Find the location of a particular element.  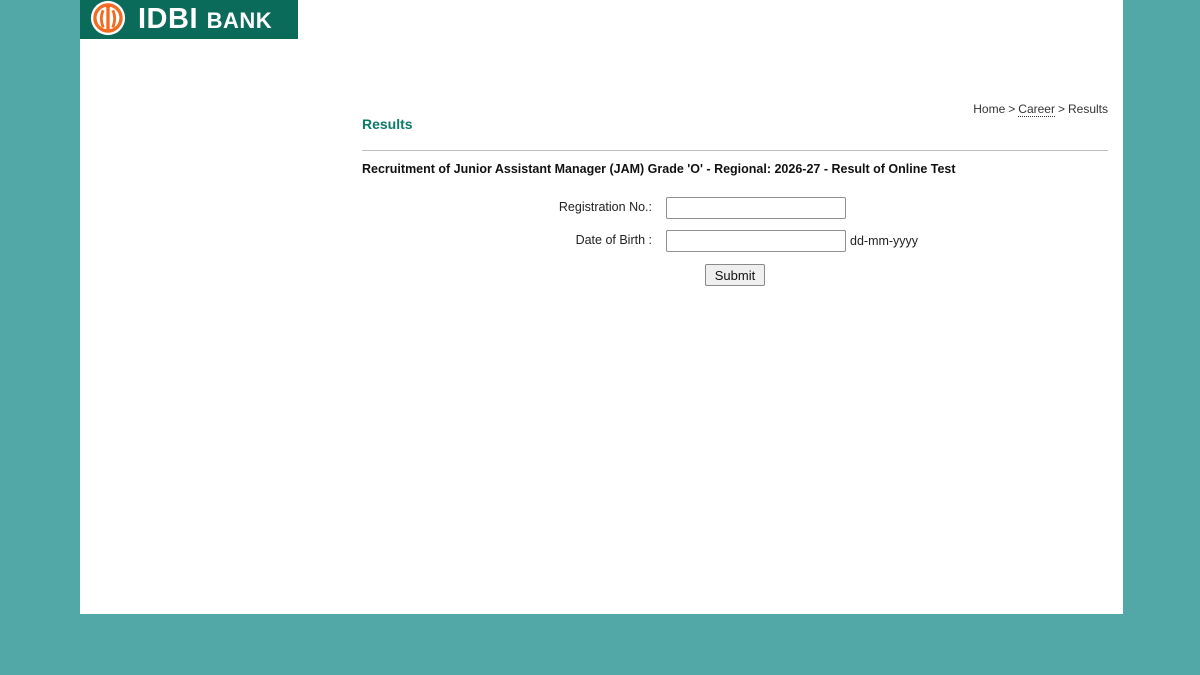

dob-format-hint: dd-mm-yyyy is located at coordinates (884, 241).